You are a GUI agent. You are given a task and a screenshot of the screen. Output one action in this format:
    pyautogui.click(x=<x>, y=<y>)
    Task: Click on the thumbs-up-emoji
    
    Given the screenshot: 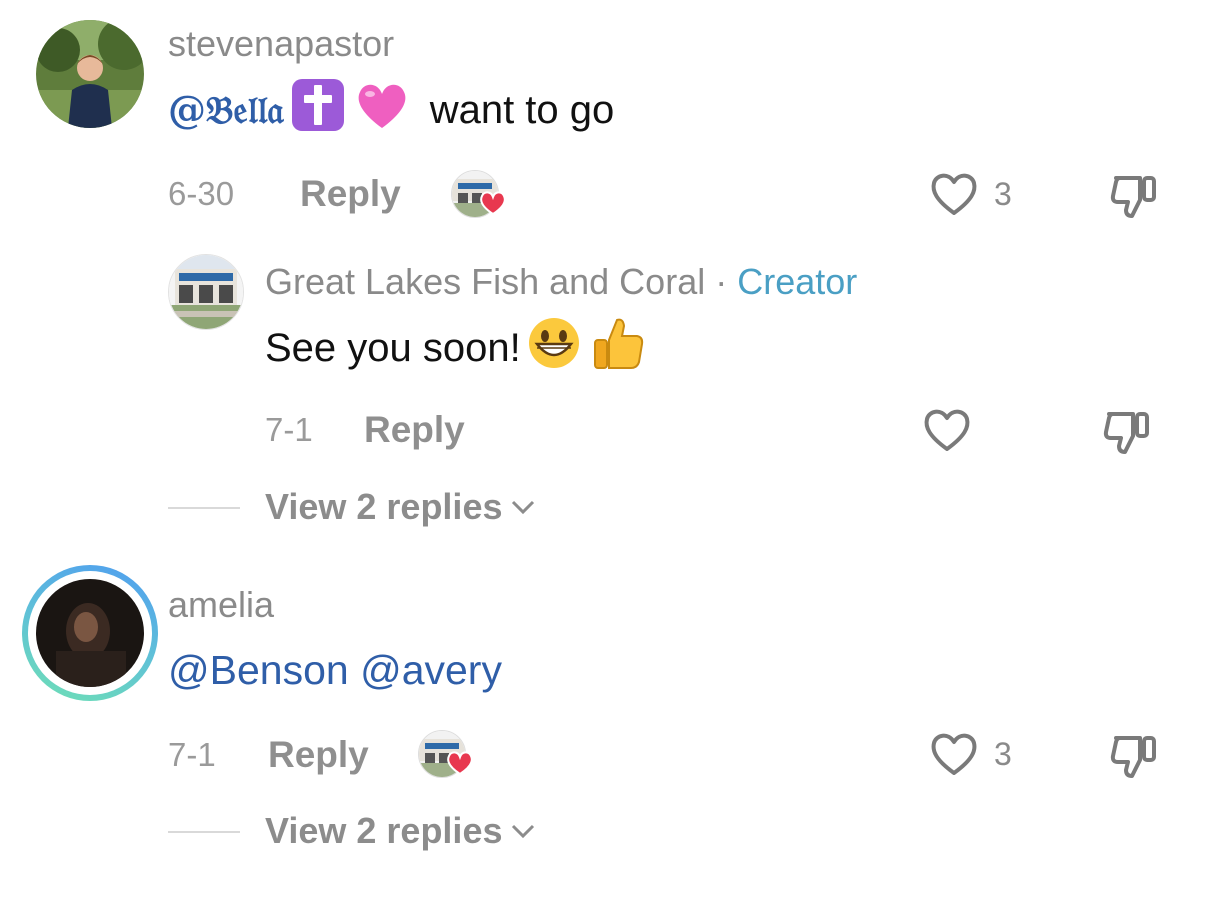 What is the action you would take?
    pyautogui.click(x=618, y=348)
    